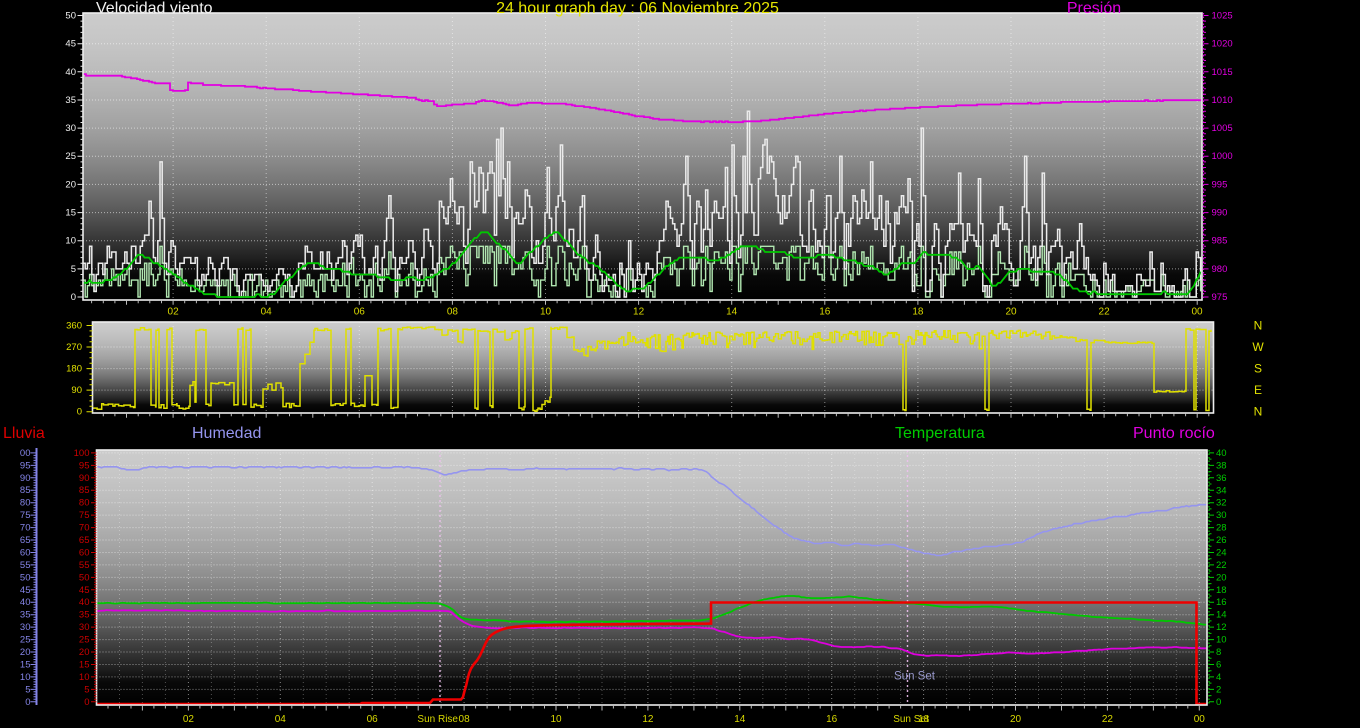 Image resolution: width=1360 pixels, height=728 pixels. What do you see at coordinates (940, 433) in the screenshot?
I see `svg-text: Temperatura` at bounding box center [940, 433].